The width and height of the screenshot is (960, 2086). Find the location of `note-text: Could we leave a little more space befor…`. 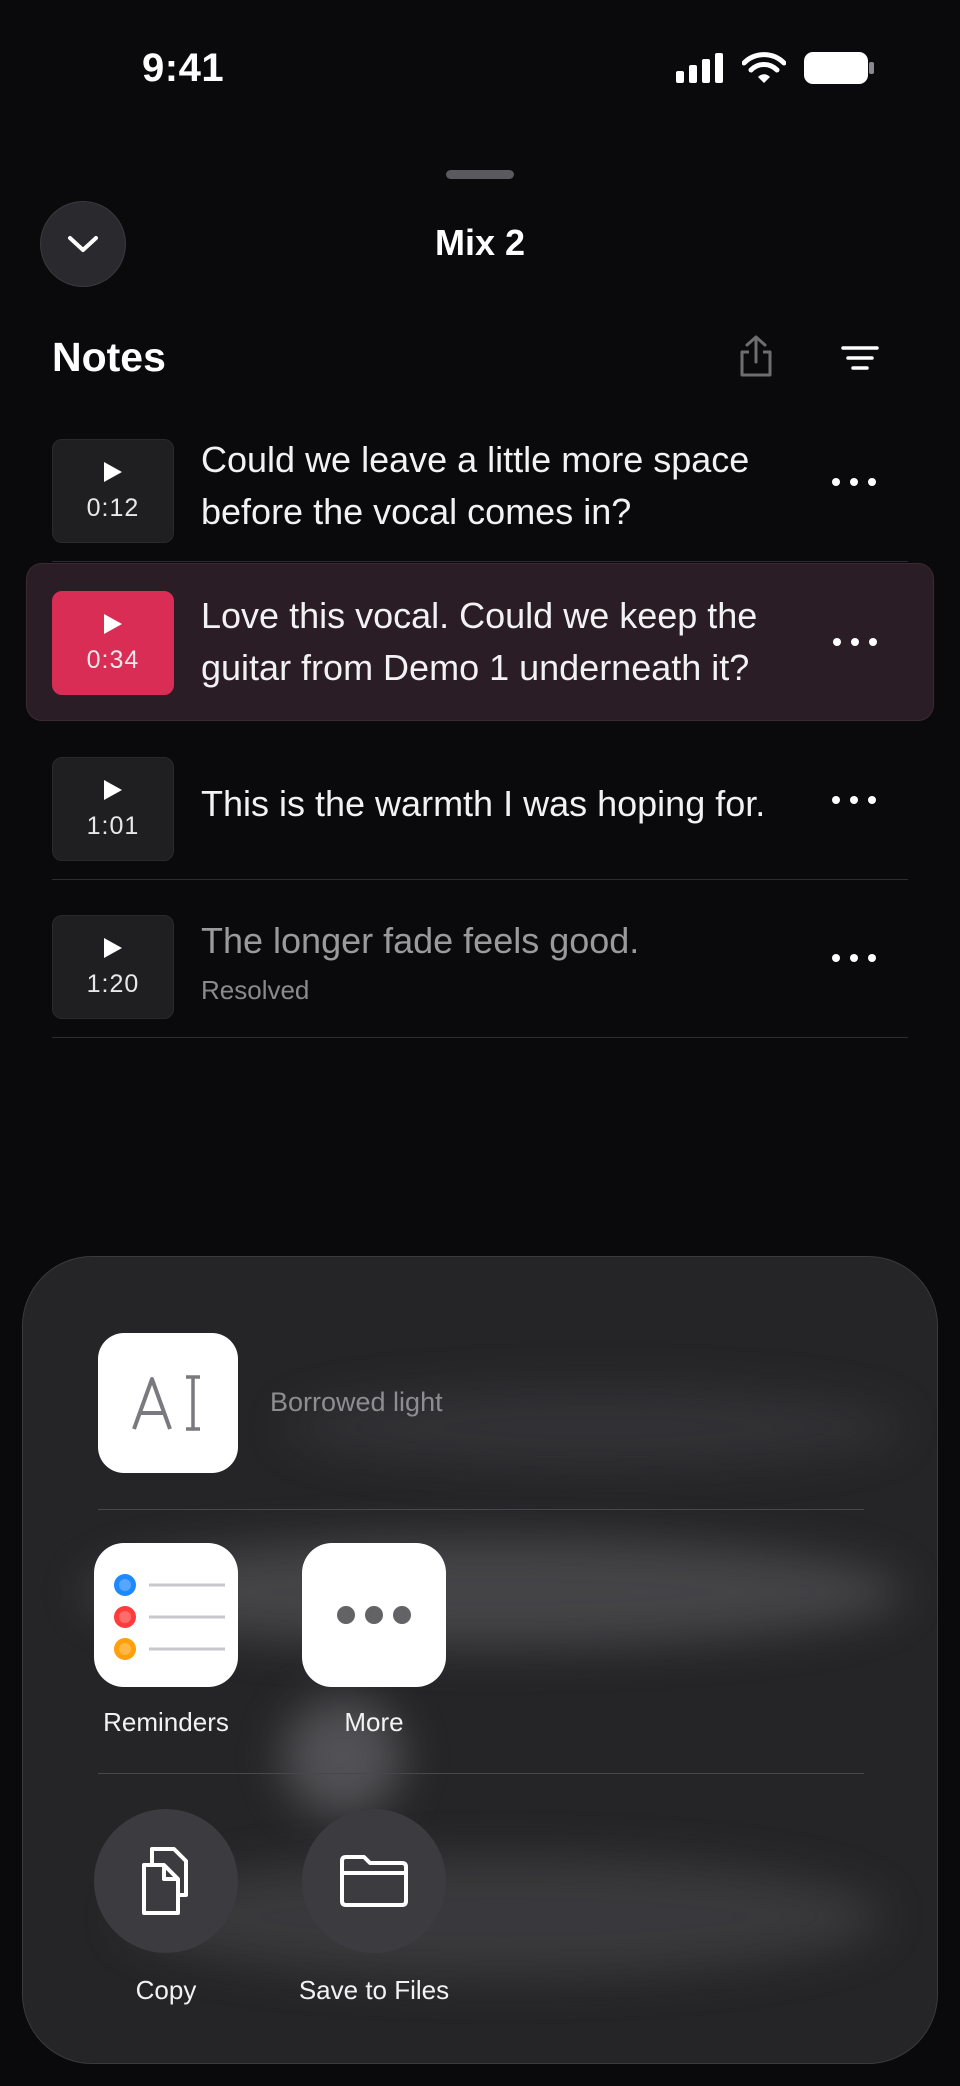

note-text: Could we leave a little more space befor… is located at coordinates (475, 485).